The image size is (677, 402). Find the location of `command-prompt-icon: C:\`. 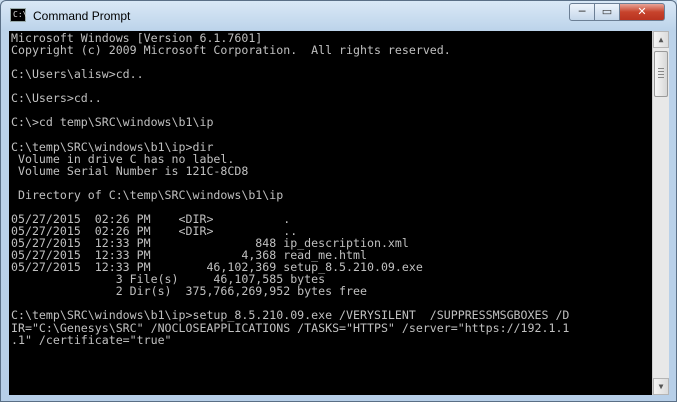

command-prompt-icon: C:\ is located at coordinates (19, 15).